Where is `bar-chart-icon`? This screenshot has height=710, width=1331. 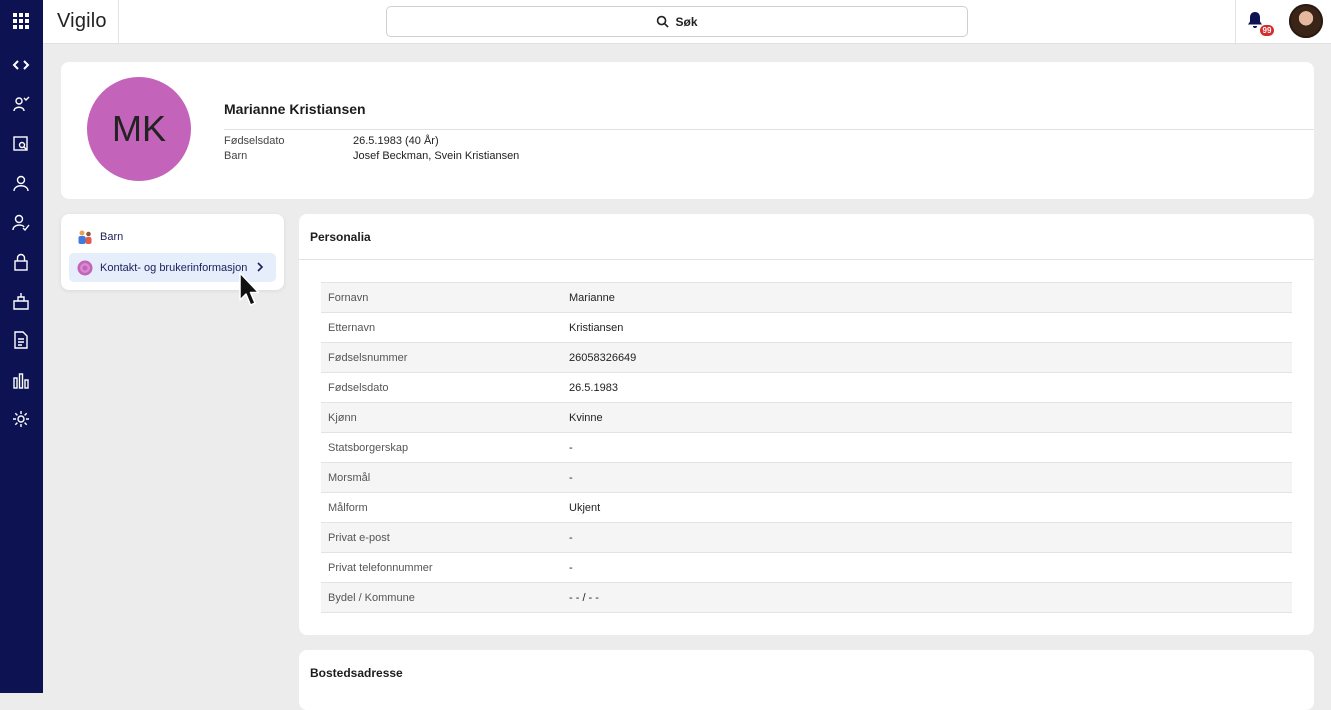
bar-chart-icon is located at coordinates (21, 380).